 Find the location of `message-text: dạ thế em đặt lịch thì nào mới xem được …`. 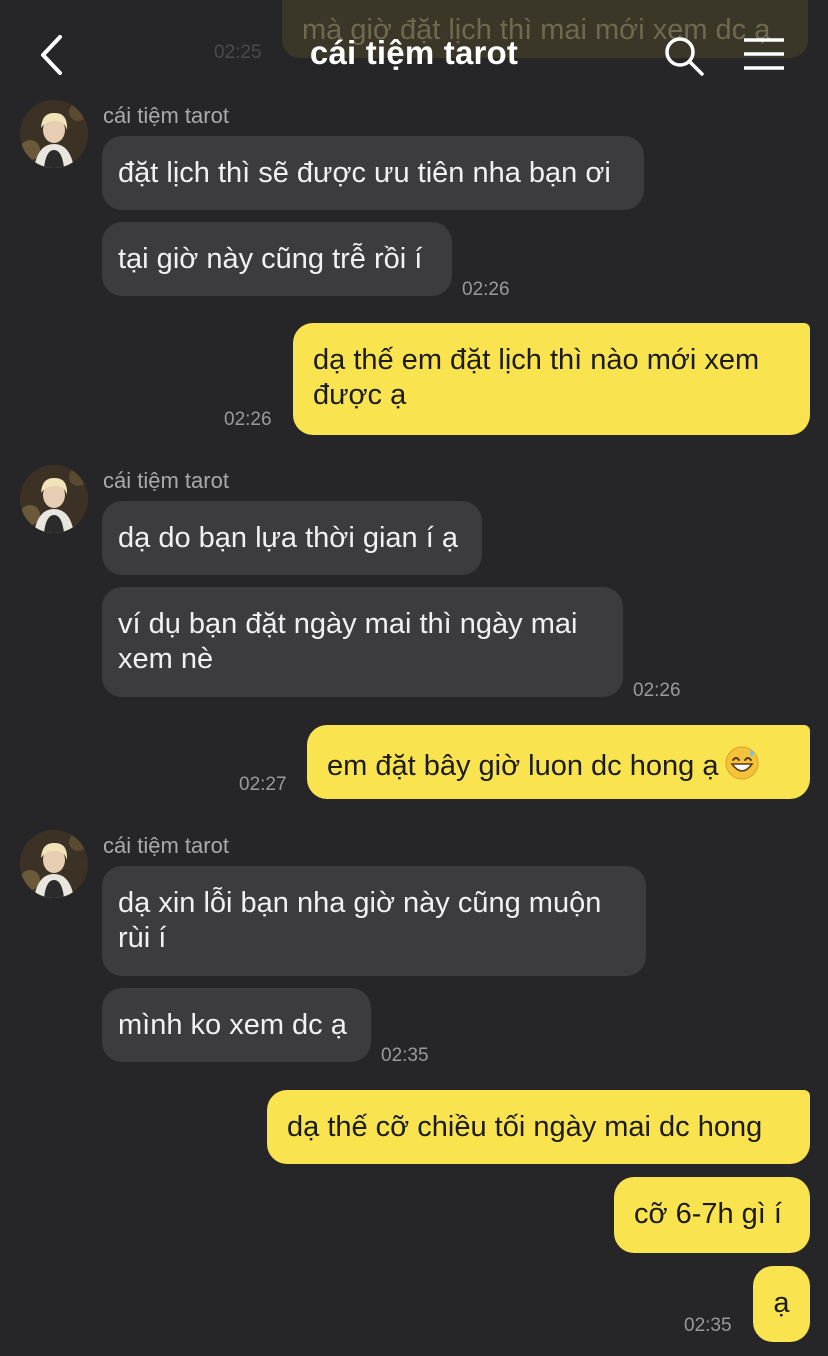

message-text: dạ thế em đặt lịch thì nào mới xem được … is located at coordinates (536, 377).